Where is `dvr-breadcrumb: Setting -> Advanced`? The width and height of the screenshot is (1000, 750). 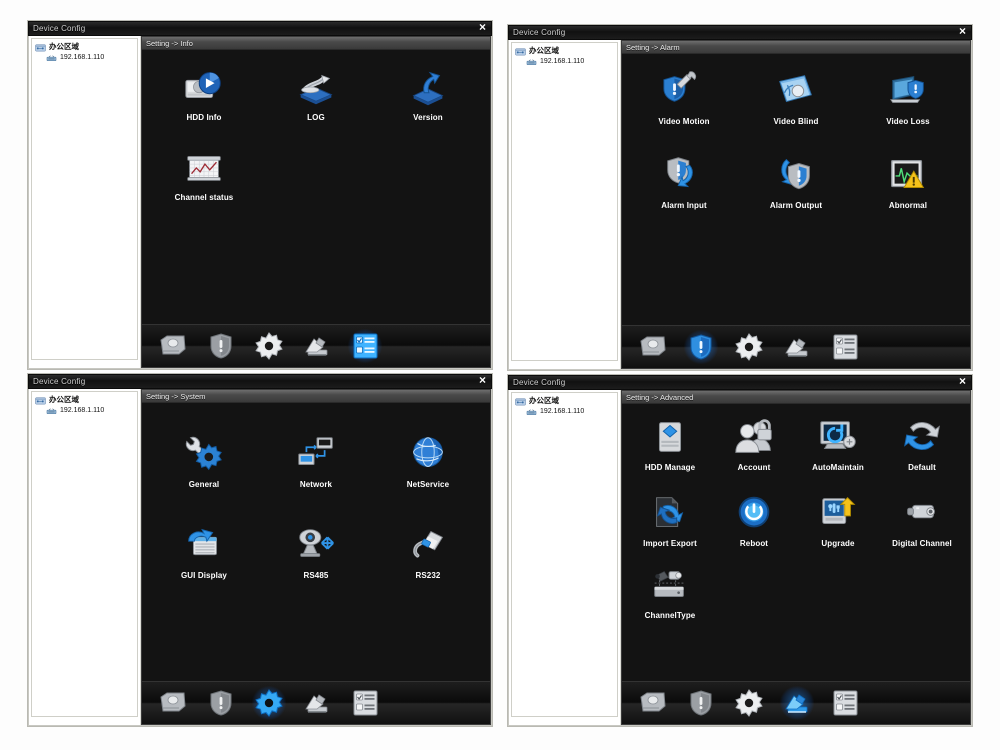 dvr-breadcrumb: Setting -> Advanced is located at coordinates (796, 397).